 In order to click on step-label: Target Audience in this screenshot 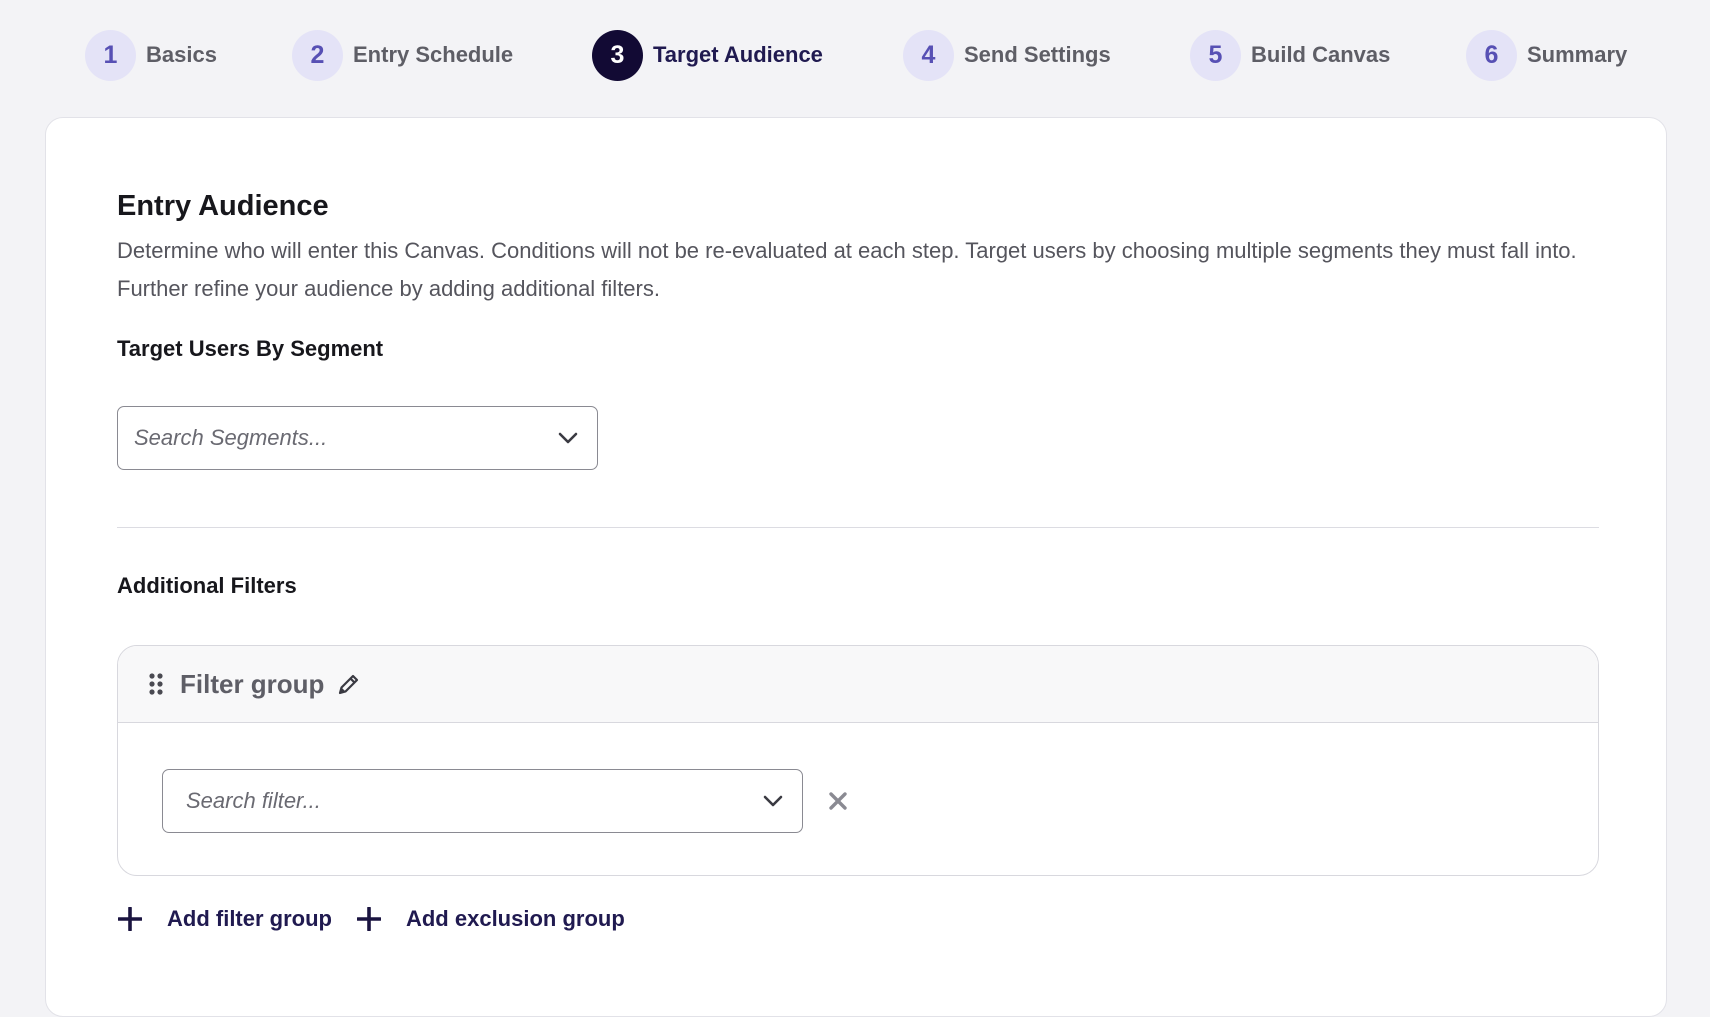, I will do `click(738, 54)`.